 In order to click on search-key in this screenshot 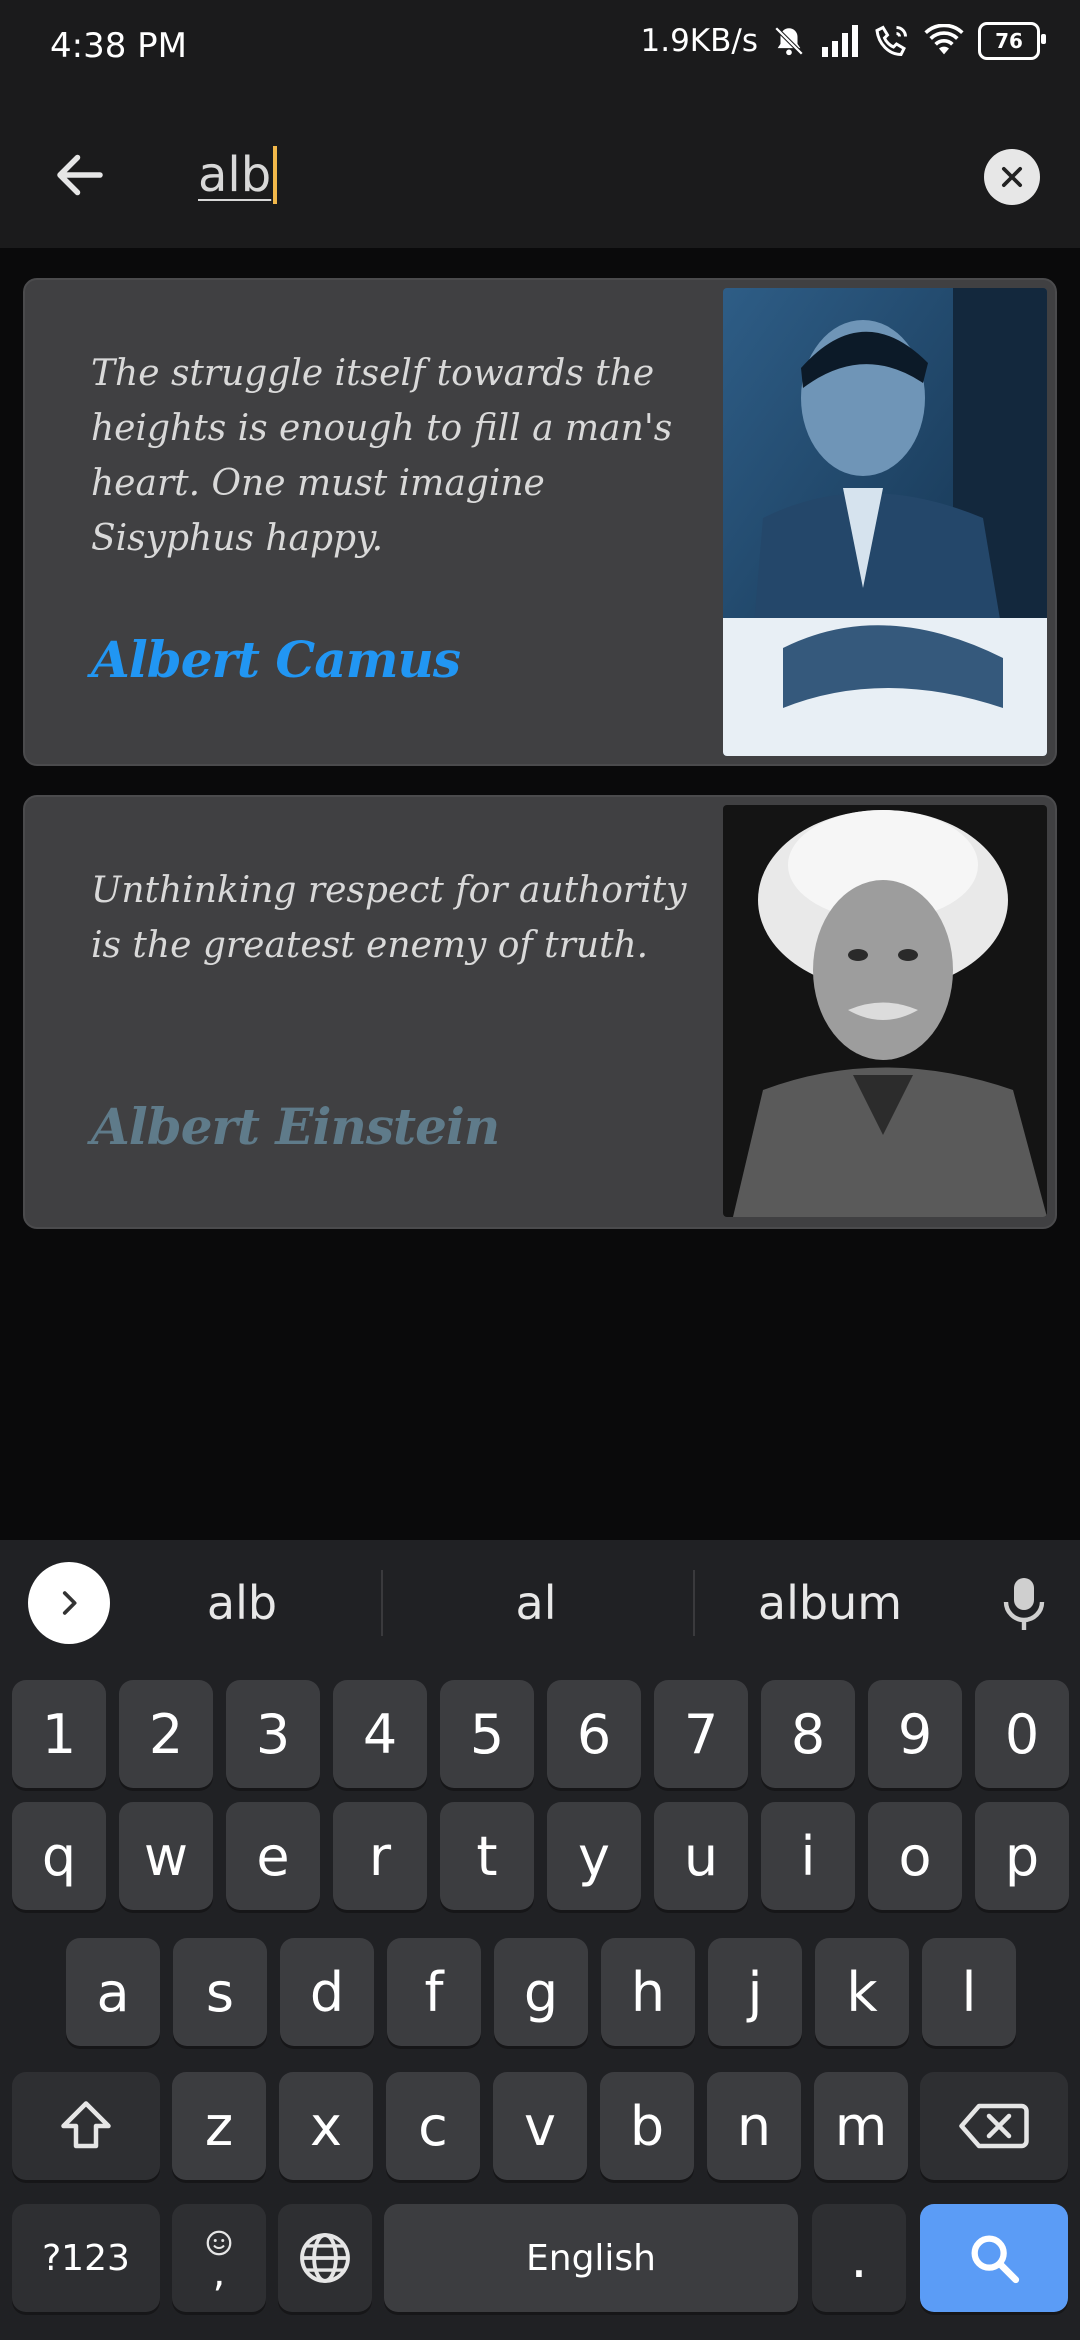, I will do `click(994, 2258)`.